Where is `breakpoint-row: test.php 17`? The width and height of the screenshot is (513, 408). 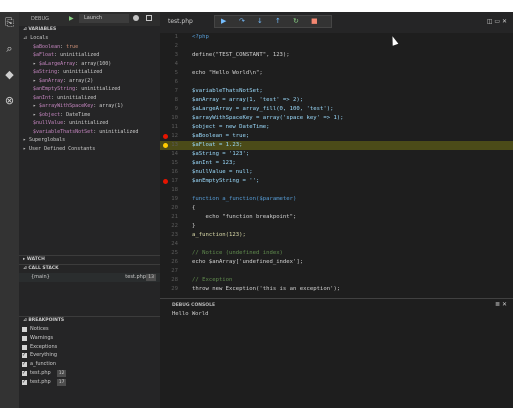 breakpoint-row: test.php 17 is located at coordinates (89, 382).